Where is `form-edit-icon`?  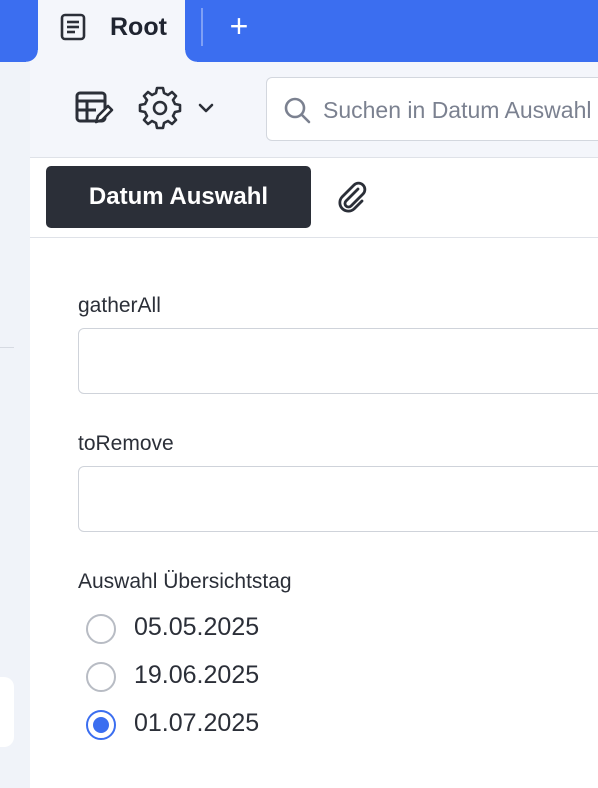
form-edit-icon is located at coordinates (94, 108).